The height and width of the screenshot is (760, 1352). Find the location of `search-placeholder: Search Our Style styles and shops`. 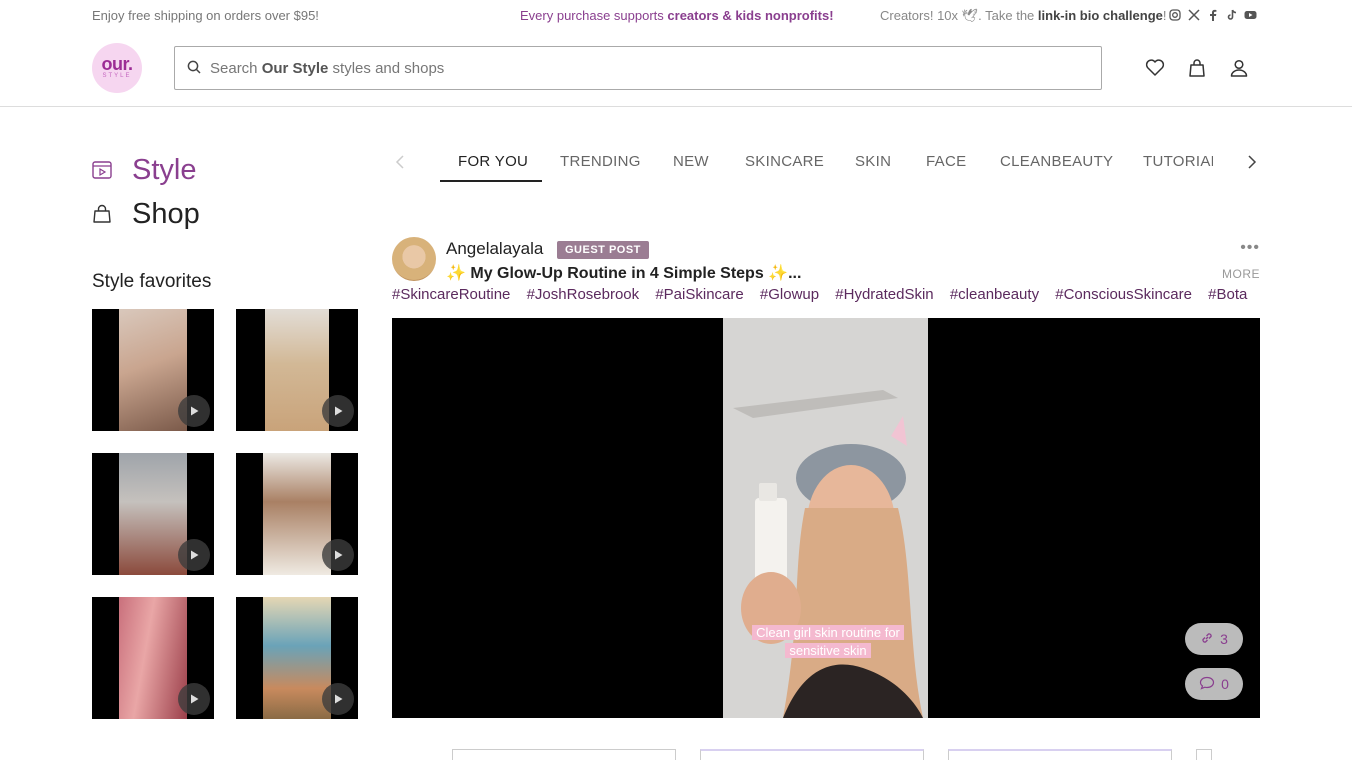

search-placeholder: Search Our Style styles and shops is located at coordinates (327, 68).